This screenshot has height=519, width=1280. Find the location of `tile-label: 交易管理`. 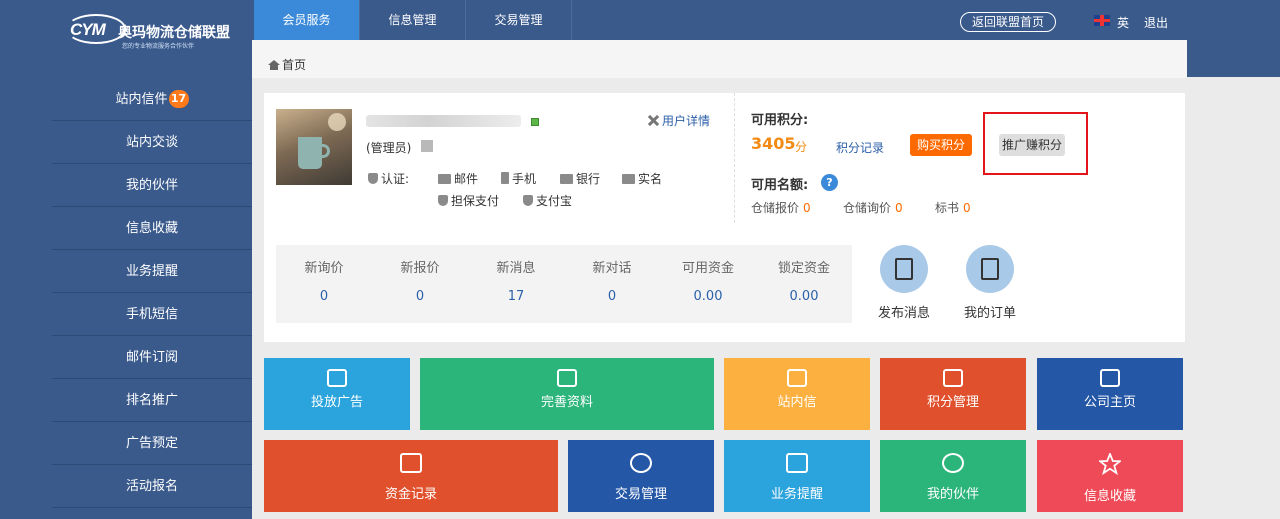

tile-label: 交易管理 is located at coordinates (640, 494).